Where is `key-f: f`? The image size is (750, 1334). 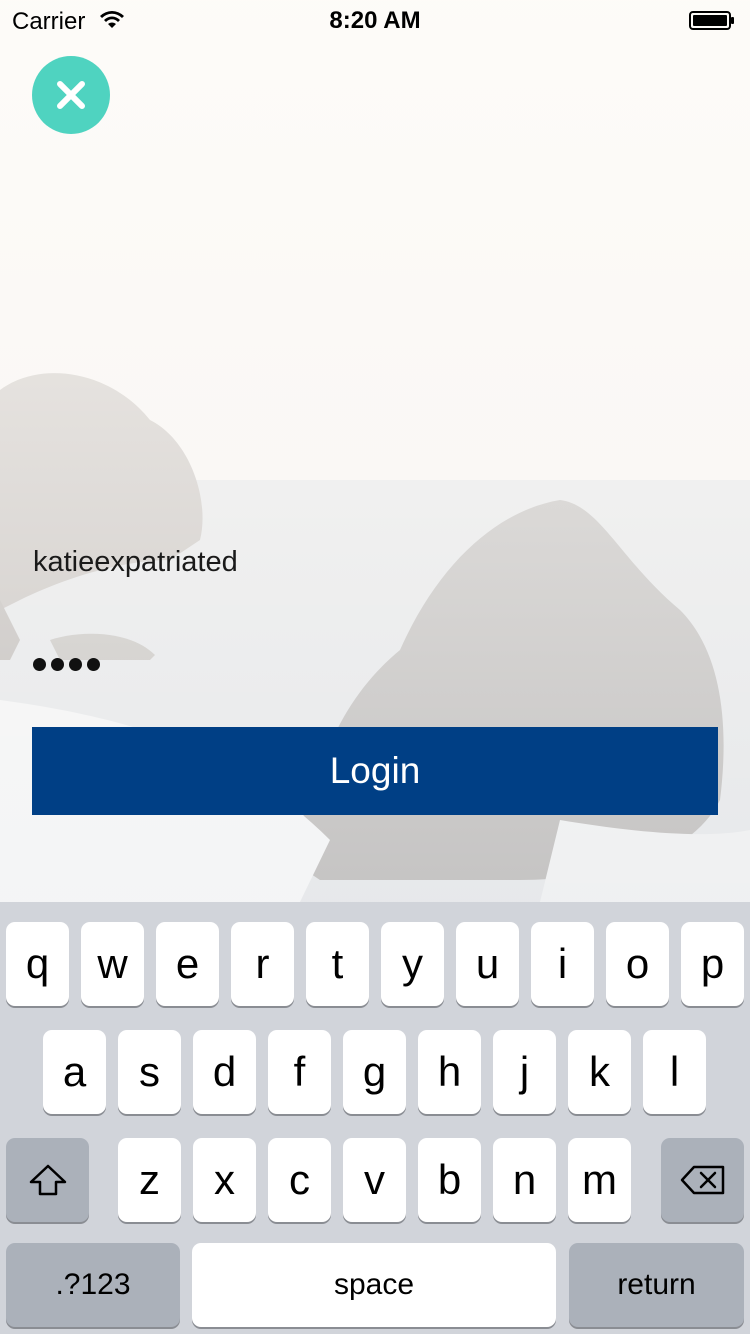
key-f: f is located at coordinates (299, 1072).